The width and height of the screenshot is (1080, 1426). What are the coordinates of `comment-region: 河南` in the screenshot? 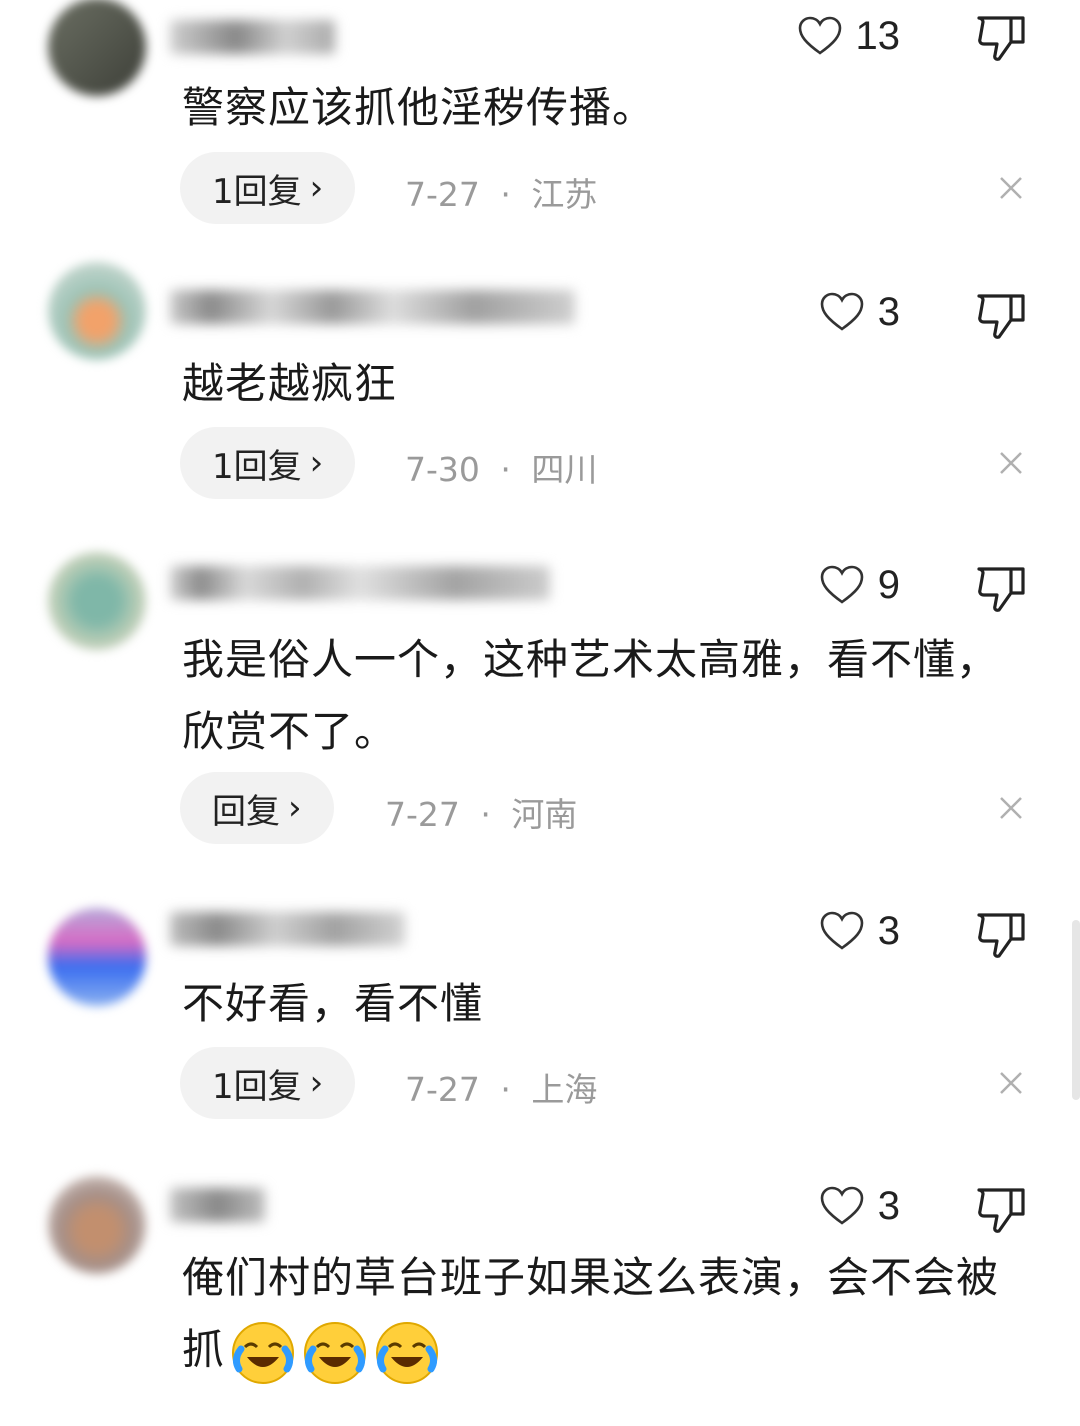 It's located at (544, 814).